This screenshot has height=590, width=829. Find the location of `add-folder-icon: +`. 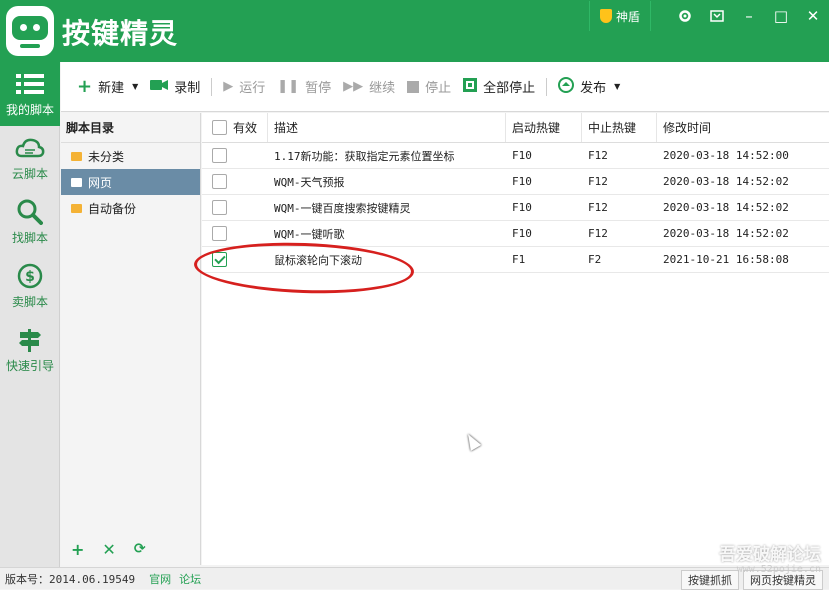

add-folder-icon: + is located at coordinates (77, 549).